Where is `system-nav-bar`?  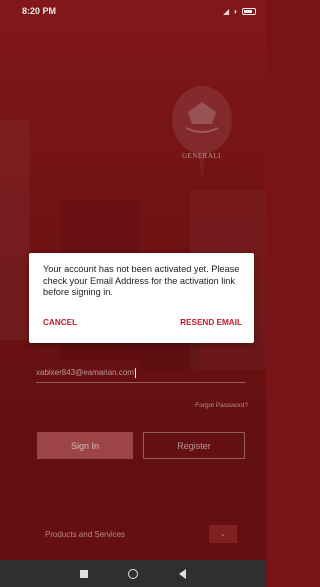 system-nav-bar is located at coordinates (133, 573).